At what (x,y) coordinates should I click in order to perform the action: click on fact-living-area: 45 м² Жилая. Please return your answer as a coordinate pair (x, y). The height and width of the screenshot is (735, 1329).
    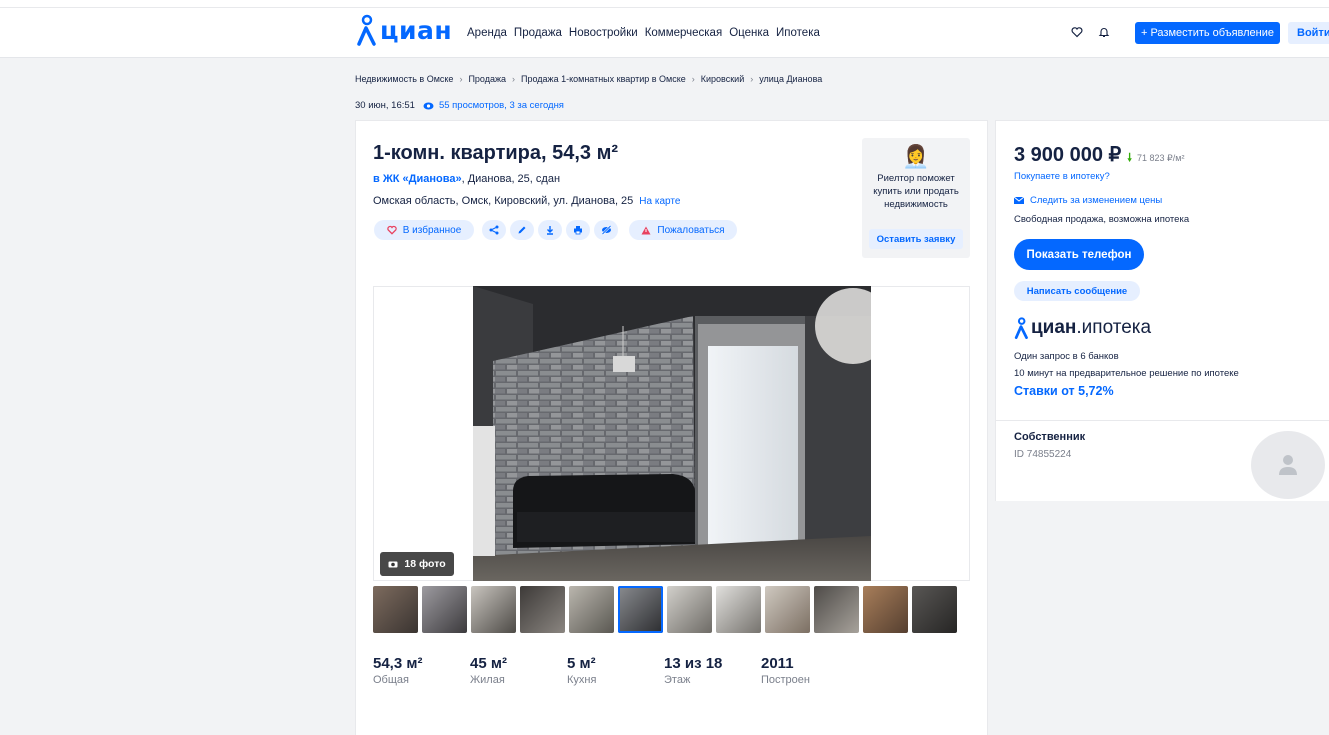
    Looking at the image, I should click on (518, 670).